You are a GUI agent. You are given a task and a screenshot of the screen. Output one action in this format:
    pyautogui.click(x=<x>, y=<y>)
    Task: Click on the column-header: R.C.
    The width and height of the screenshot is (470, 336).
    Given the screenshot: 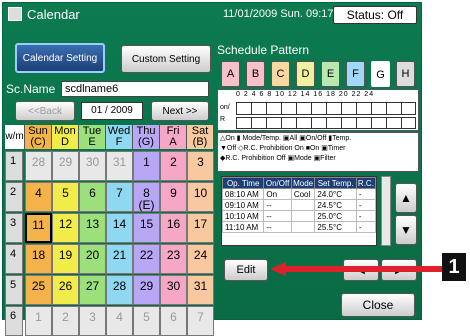 What is the action you would take?
    pyautogui.click(x=366, y=183)
    